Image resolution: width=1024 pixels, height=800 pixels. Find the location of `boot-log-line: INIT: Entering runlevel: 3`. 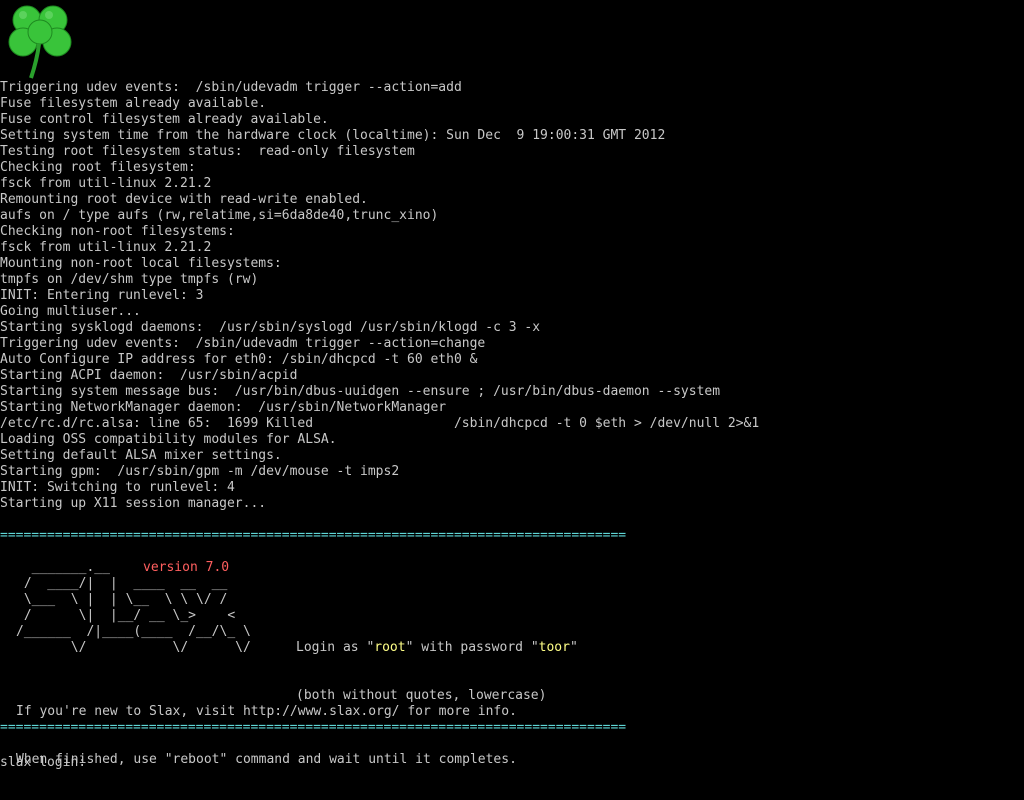

boot-log-line: INIT: Entering runlevel: 3 is located at coordinates (102, 295).